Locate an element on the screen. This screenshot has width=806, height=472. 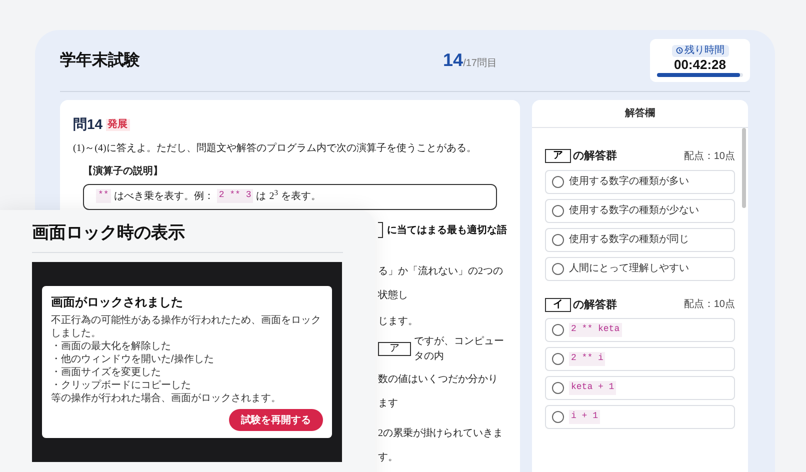
advanced-badge: 発展 is located at coordinates (118, 124).